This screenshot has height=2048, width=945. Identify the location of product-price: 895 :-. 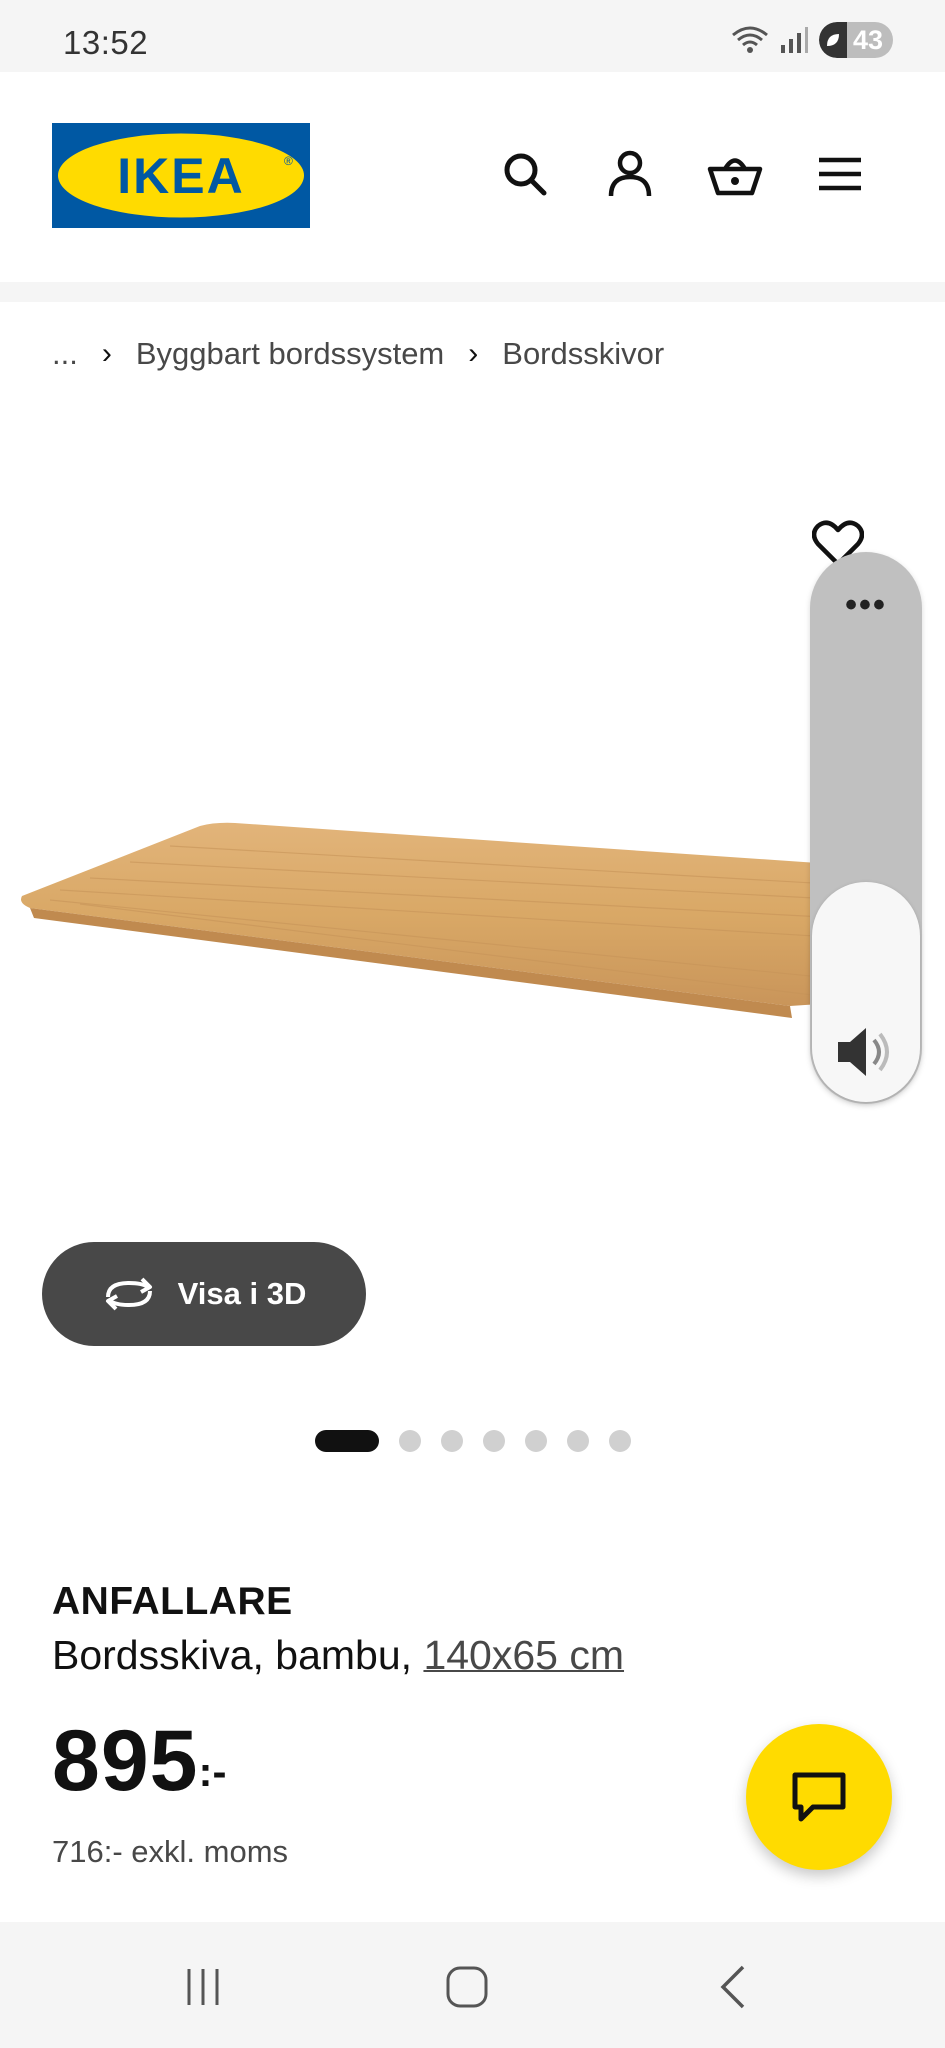
(139, 1761).